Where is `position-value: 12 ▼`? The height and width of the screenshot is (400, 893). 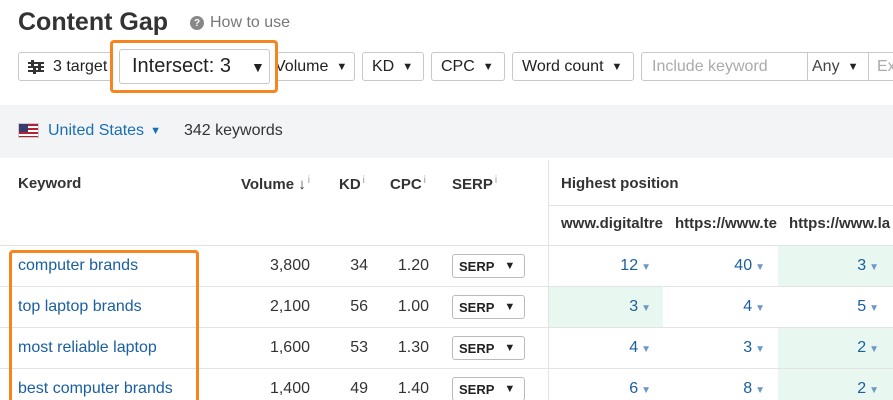 position-value: 12 ▼ is located at coordinates (605, 266).